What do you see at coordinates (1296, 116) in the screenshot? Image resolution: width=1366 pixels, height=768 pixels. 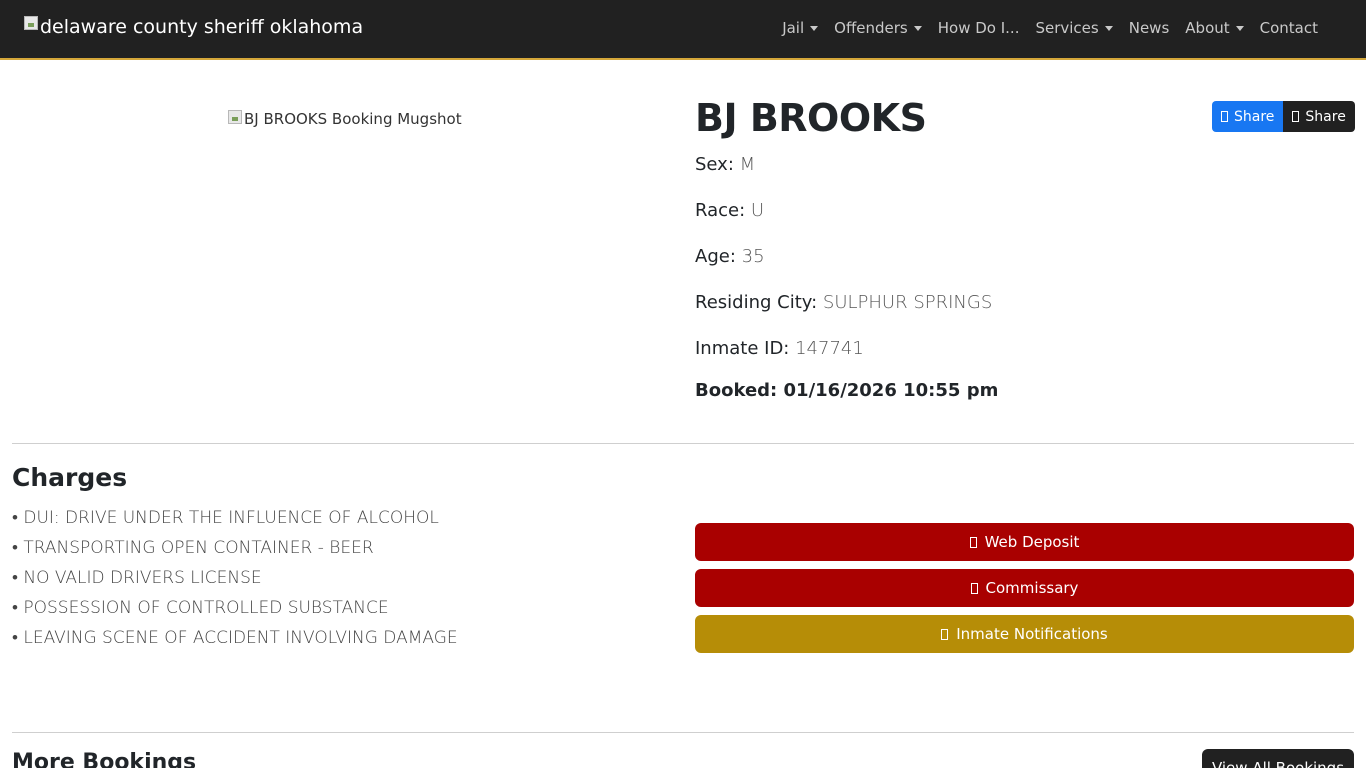 I see `x-icon` at bounding box center [1296, 116].